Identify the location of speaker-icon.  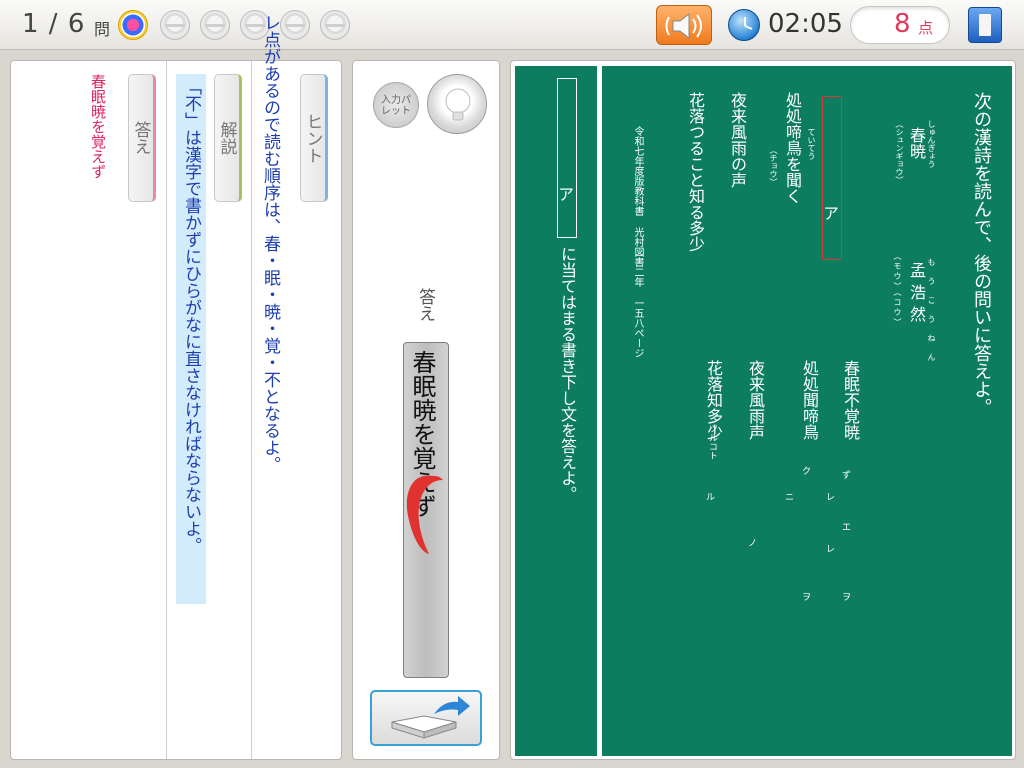
(683, 26).